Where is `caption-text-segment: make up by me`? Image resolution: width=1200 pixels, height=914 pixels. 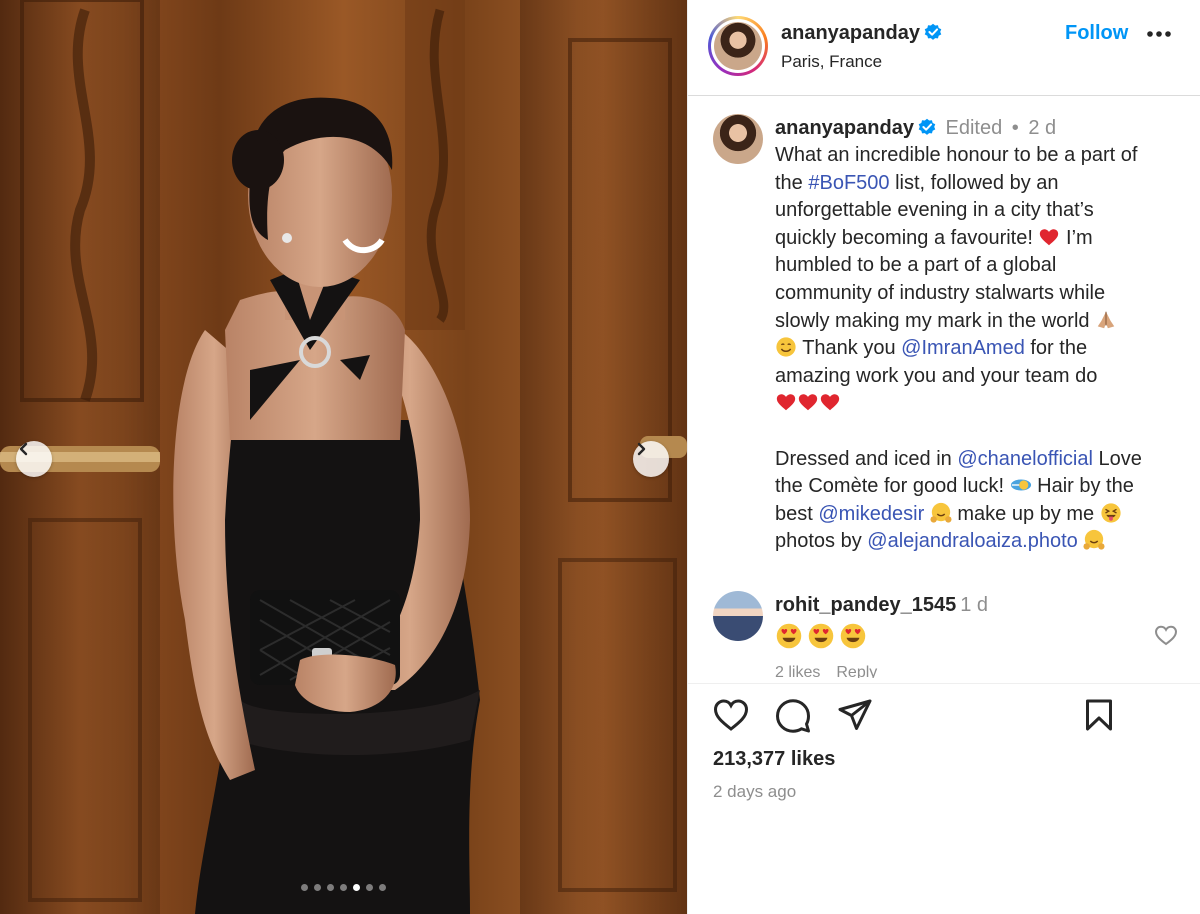 caption-text-segment: make up by me is located at coordinates (1023, 513).